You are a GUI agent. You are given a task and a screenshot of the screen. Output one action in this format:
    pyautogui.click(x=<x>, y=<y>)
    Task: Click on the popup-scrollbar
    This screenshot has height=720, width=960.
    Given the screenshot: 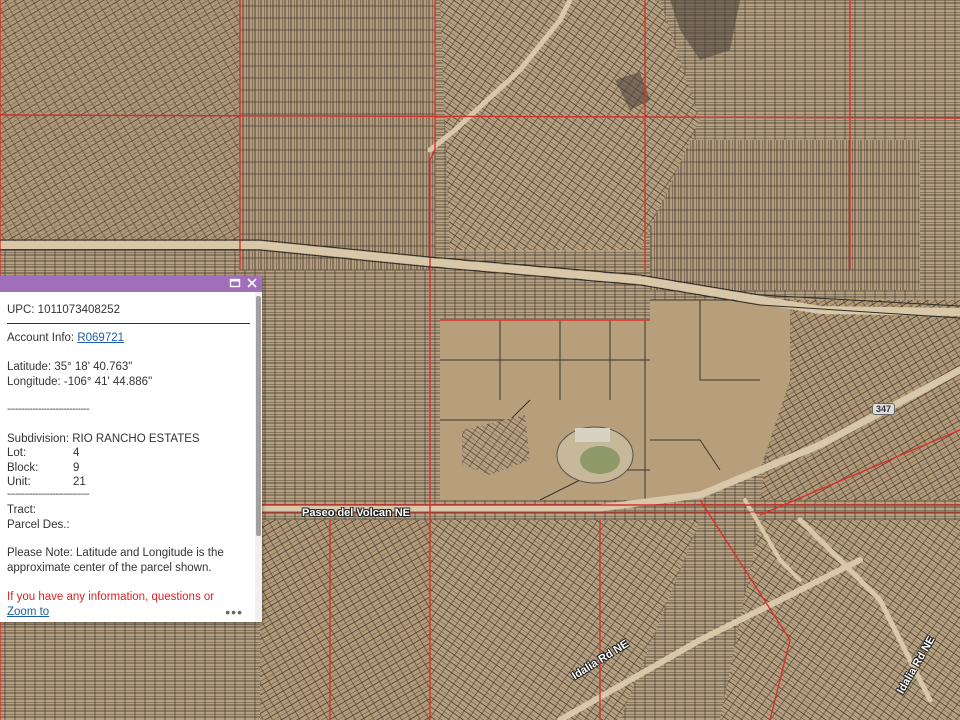 What is the action you would take?
    pyautogui.click(x=258, y=457)
    